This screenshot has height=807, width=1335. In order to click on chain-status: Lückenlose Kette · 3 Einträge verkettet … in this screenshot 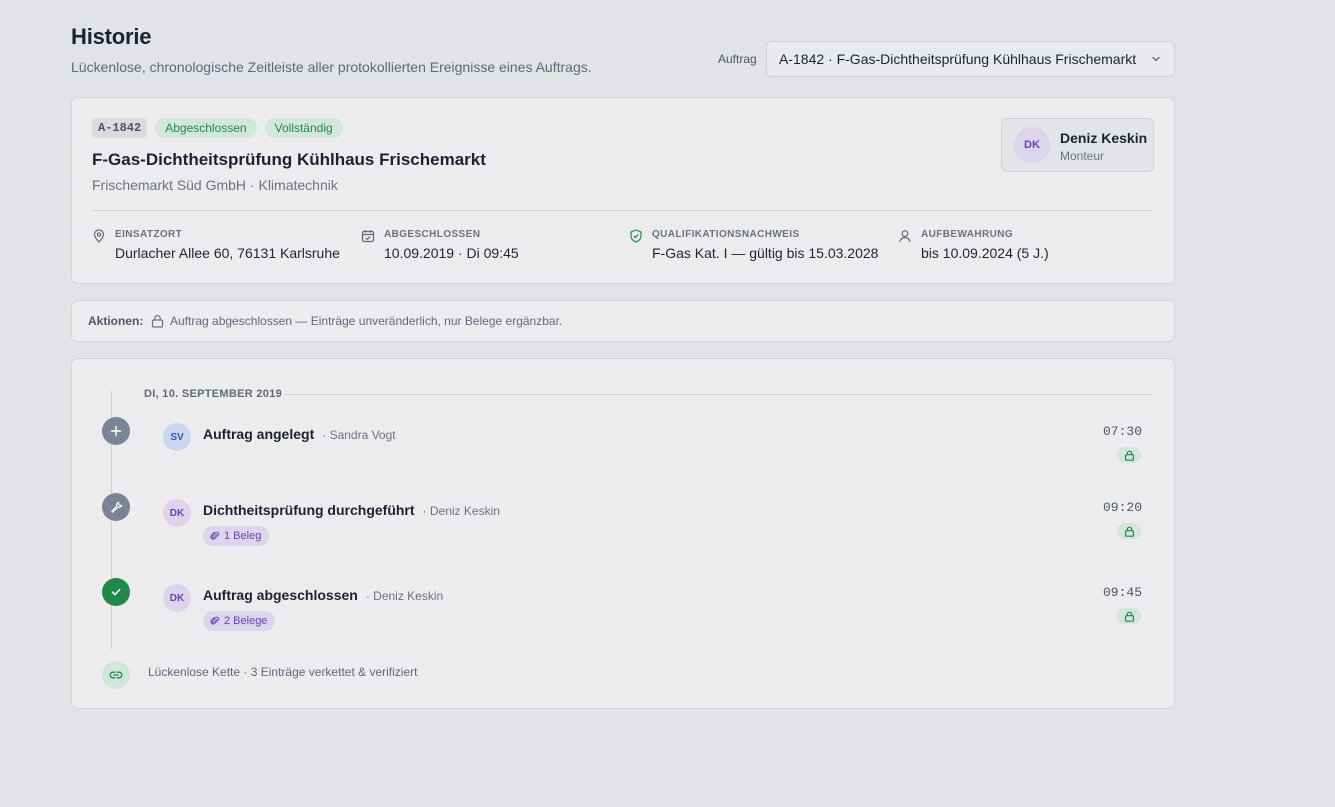, I will do `click(283, 672)`.